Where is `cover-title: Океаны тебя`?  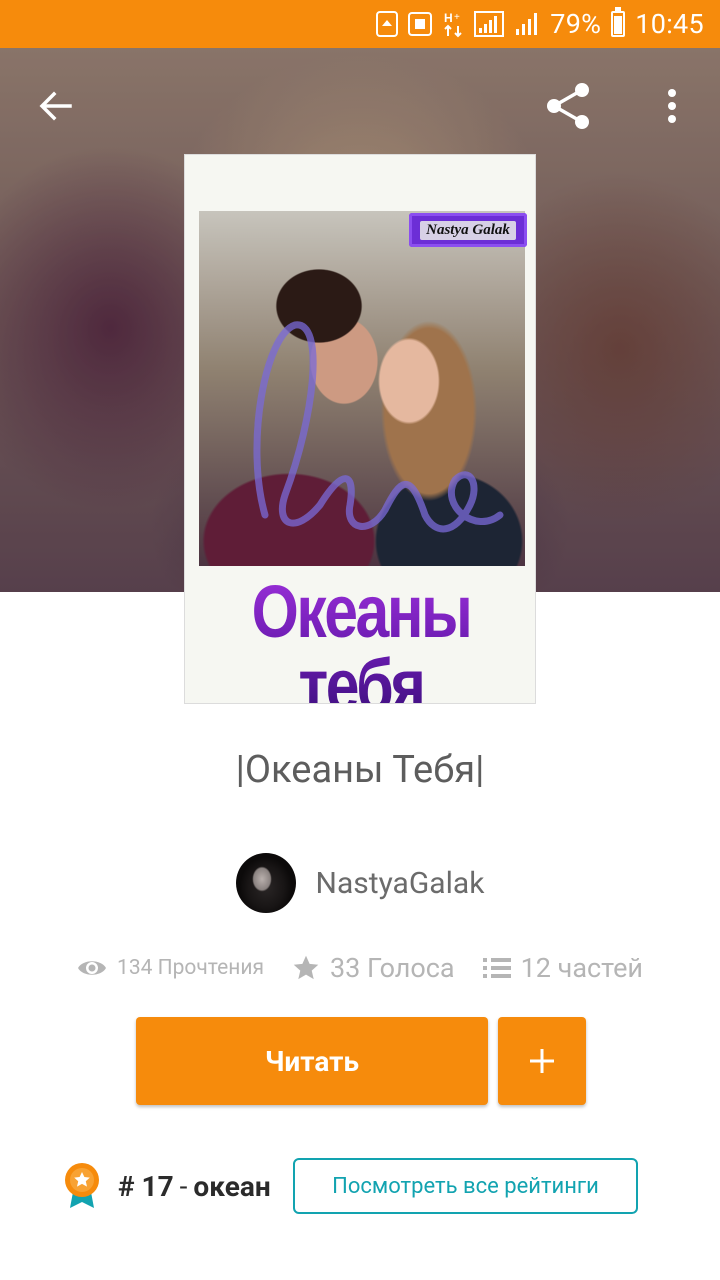 cover-title: Океаны тебя is located at coordinates (361, 639).